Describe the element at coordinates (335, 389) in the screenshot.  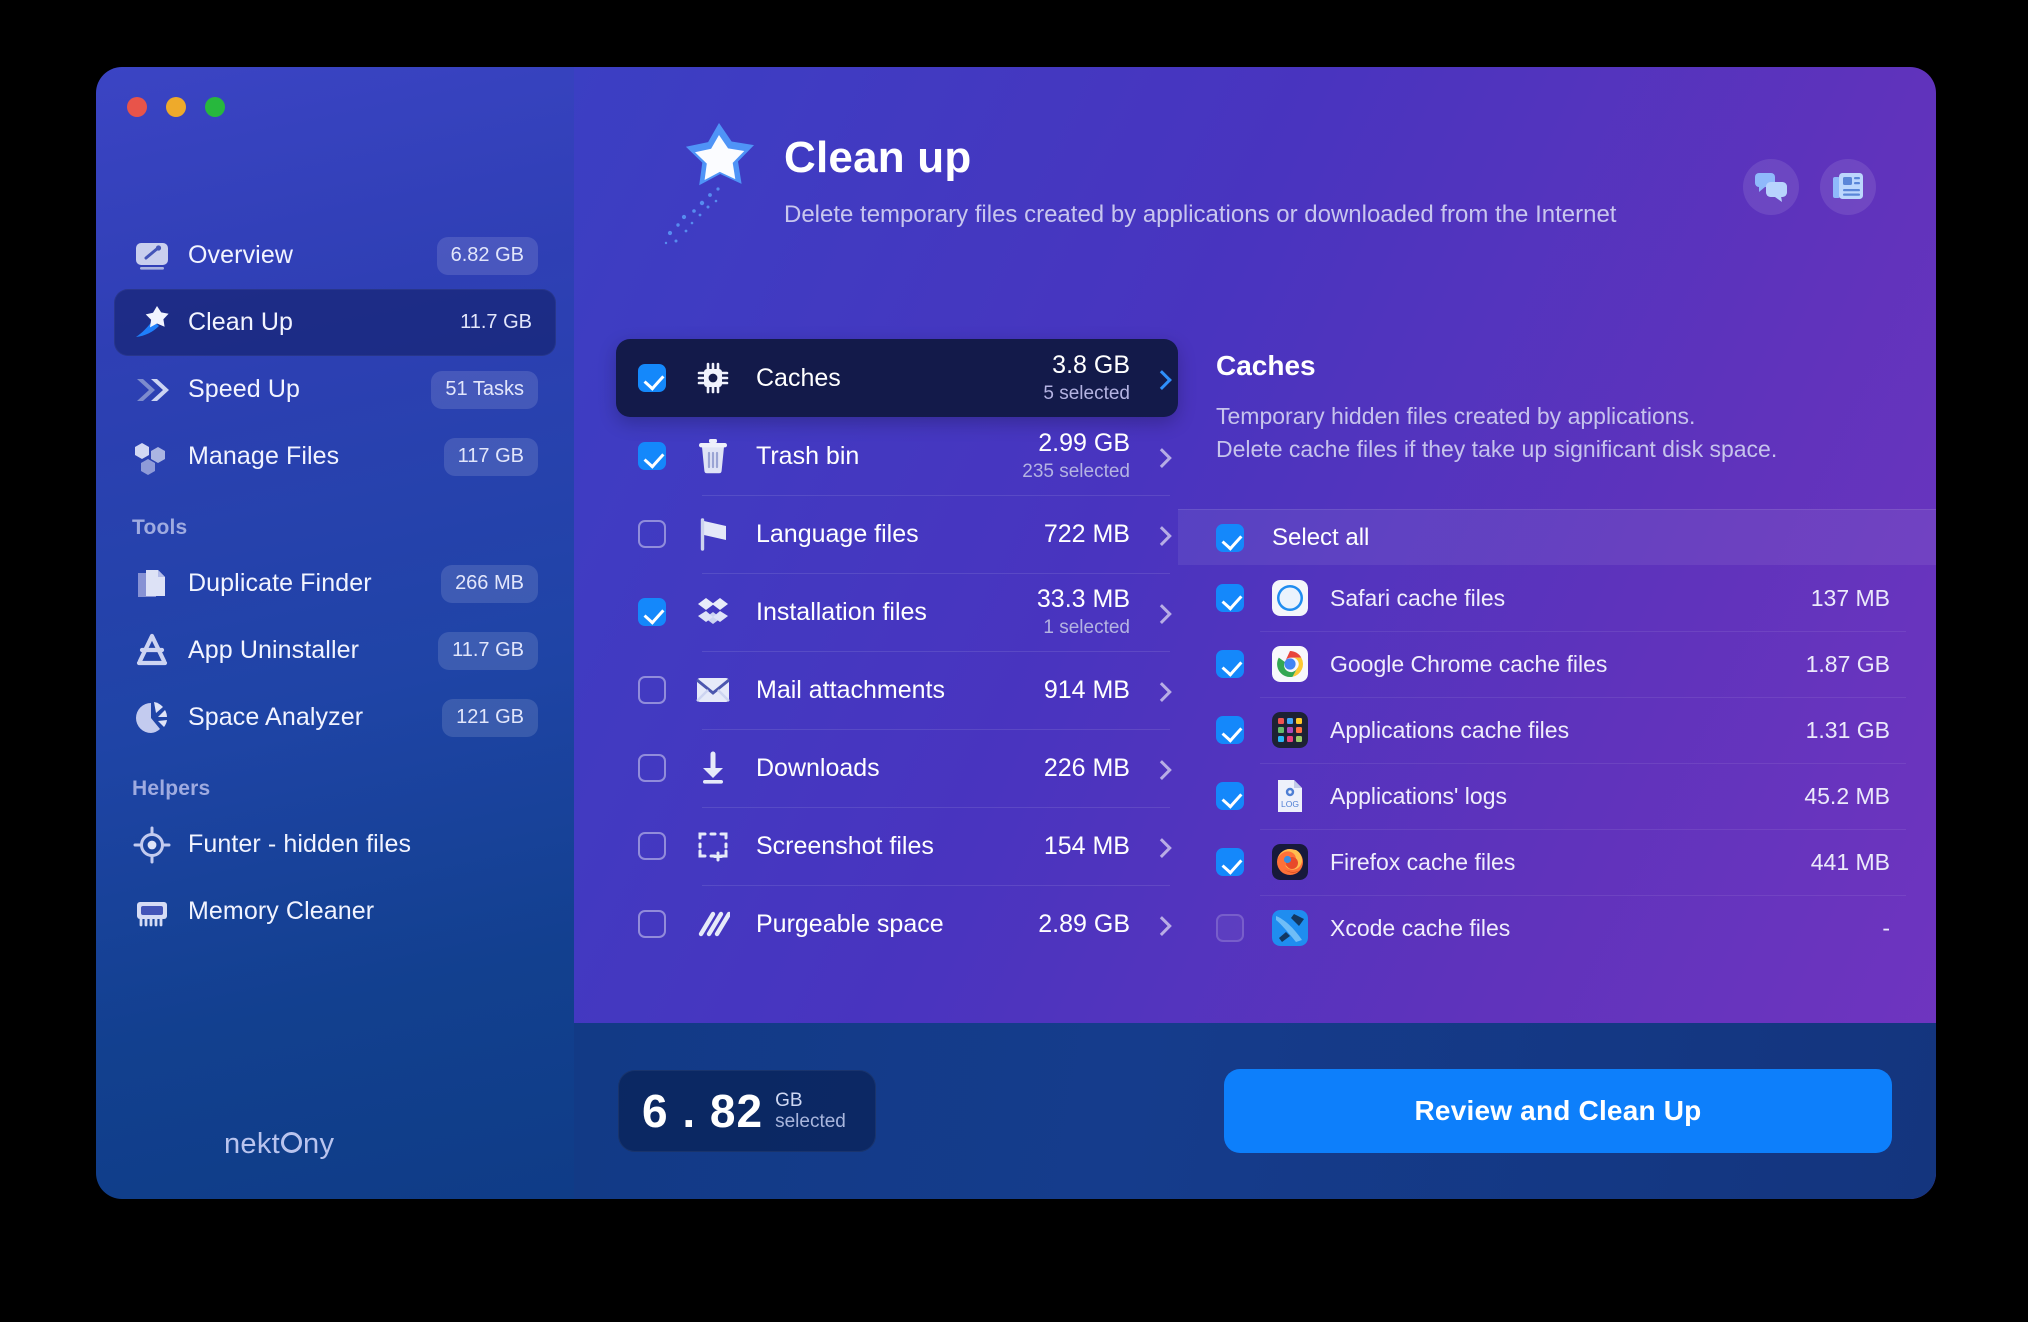
I see `sidebar-item-speed-up: Speed Up 51 Tasks` at that location.